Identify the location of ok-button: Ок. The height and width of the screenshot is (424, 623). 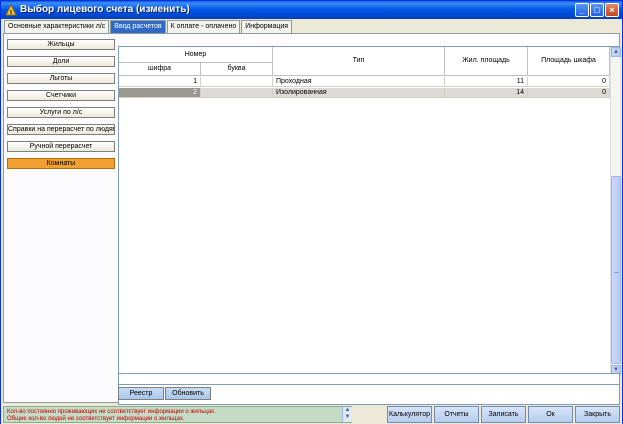
(550, 414).